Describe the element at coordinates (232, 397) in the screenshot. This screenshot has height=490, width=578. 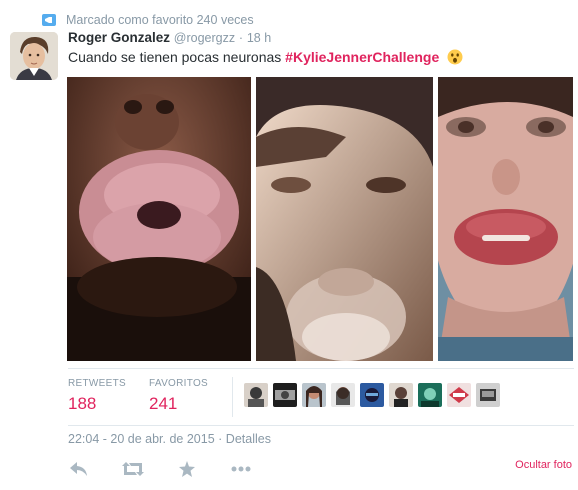
I see `stats-divider` at that location.